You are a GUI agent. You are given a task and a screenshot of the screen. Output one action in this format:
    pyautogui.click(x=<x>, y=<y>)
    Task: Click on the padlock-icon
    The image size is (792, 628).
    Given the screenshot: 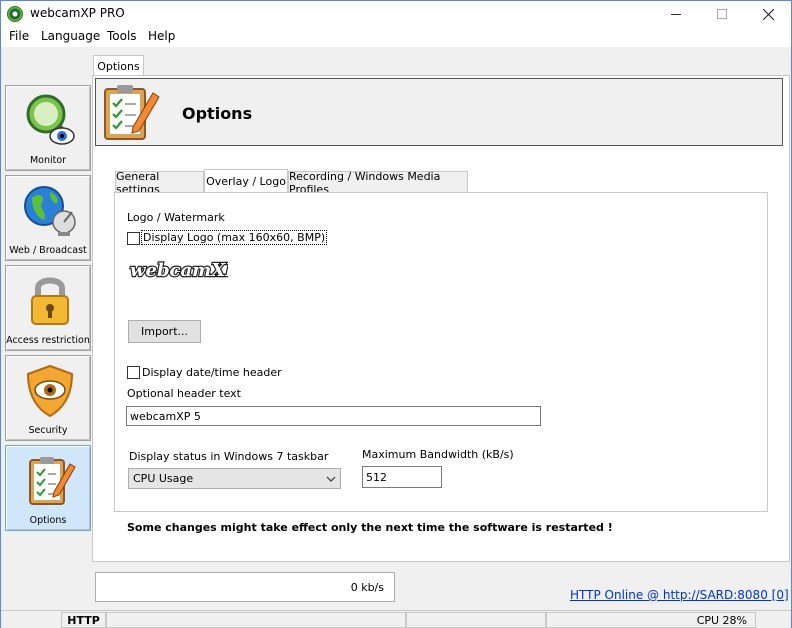 What is the action you would take?
    pyautogui.click(x=50, y=301)
    